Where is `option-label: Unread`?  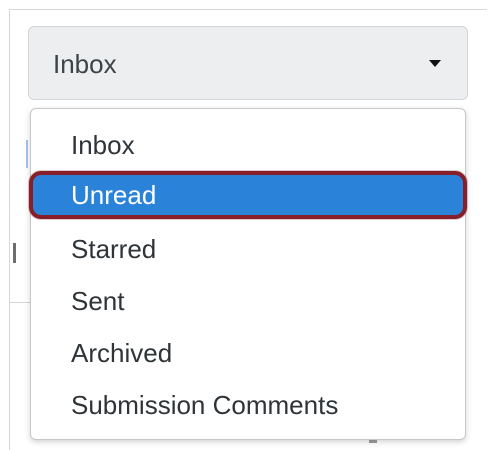 option-label: Unread is located at coordinates (114, 195).